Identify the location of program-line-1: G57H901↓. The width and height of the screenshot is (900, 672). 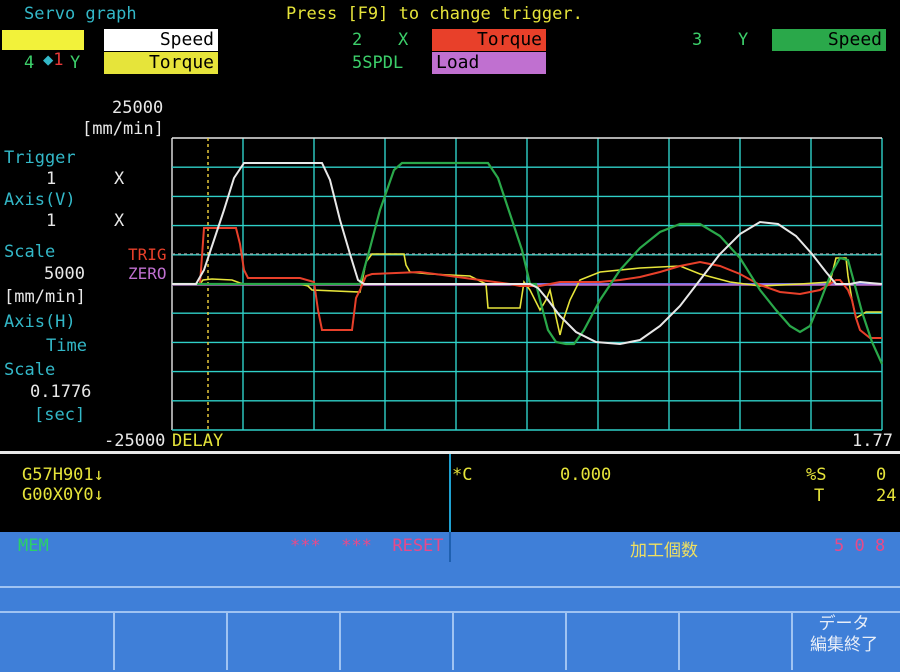
(63, 475).